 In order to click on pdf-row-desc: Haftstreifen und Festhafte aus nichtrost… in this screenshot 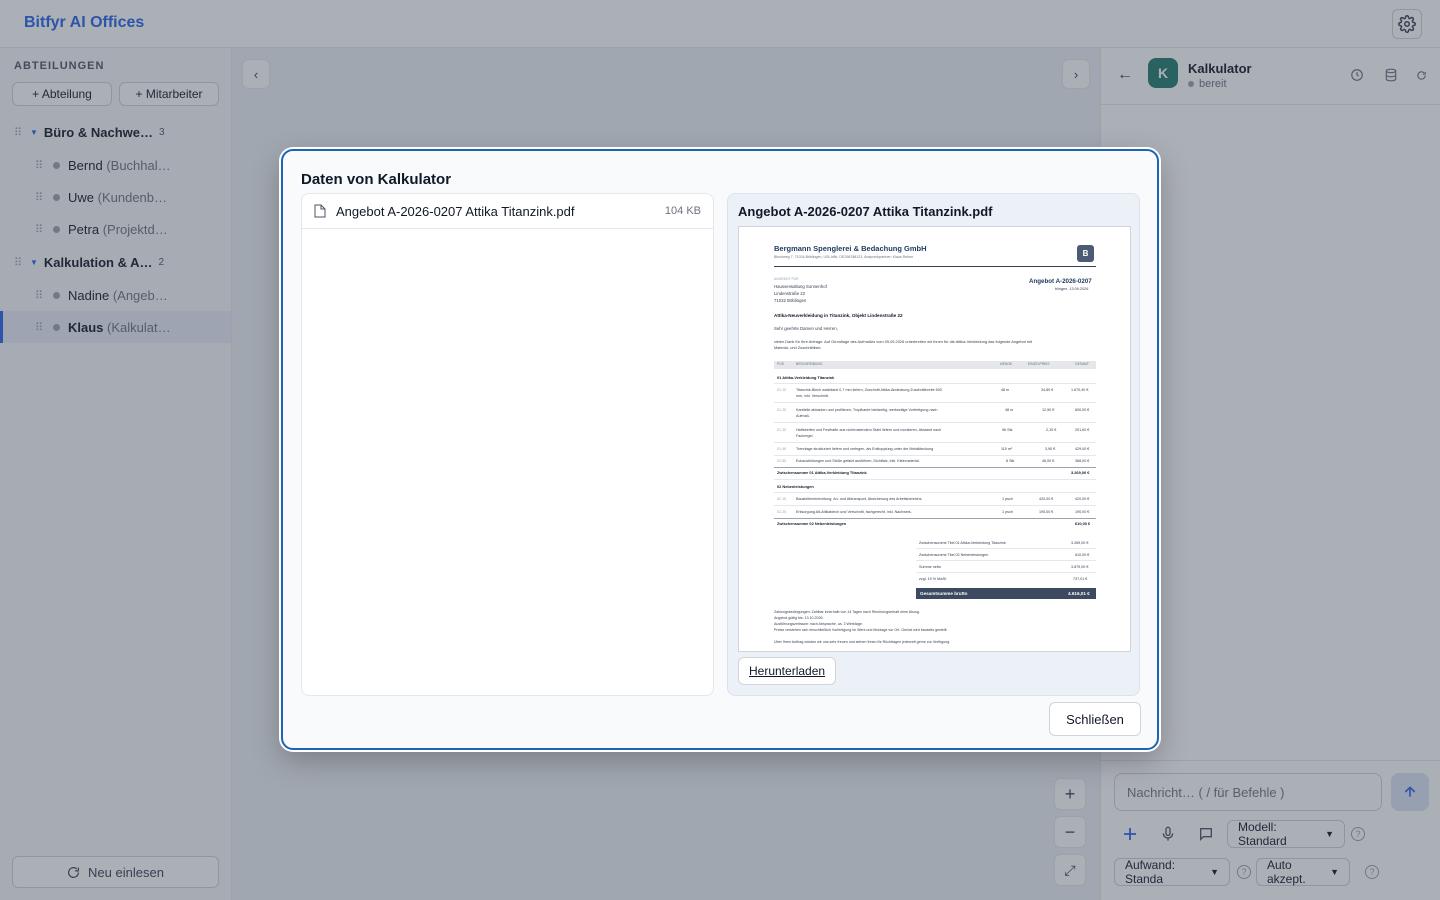, I will do `click(869, 430)`.